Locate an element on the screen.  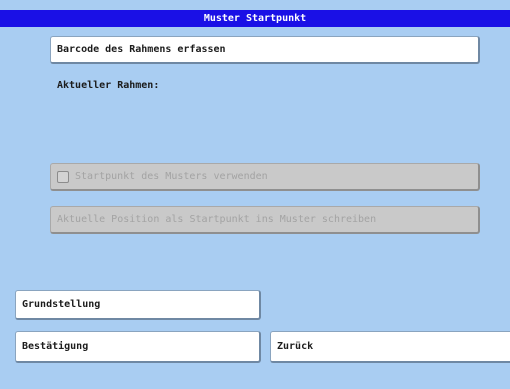
back-label: Zurück is located at coordinates (295, 346).